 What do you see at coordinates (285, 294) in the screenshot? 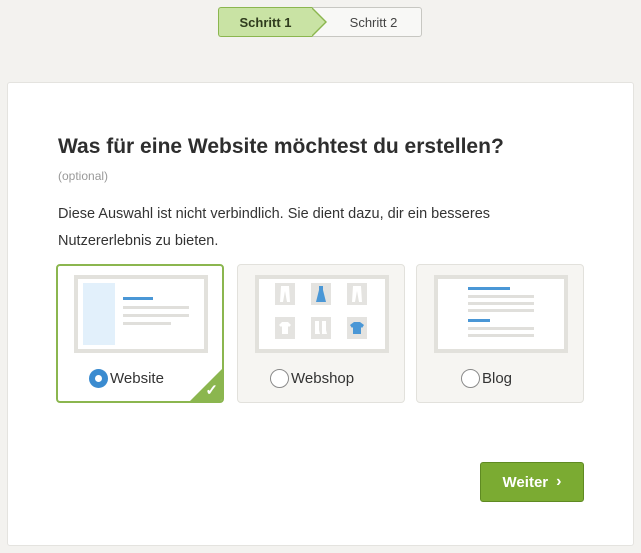
I see `pants-icon` at bounding box center [285, 294].